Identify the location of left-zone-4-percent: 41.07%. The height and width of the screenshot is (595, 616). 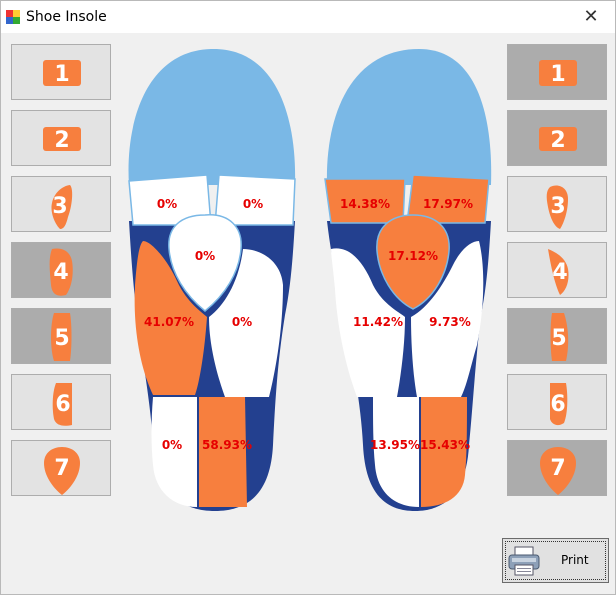
(169, 322).